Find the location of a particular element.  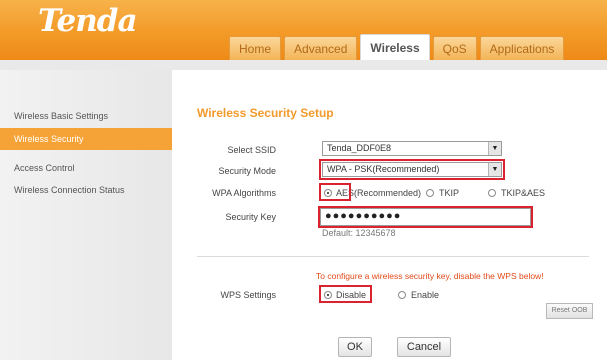

radio-tkip-aes-label: TKIP&AES is located at coordinates (523, 193).